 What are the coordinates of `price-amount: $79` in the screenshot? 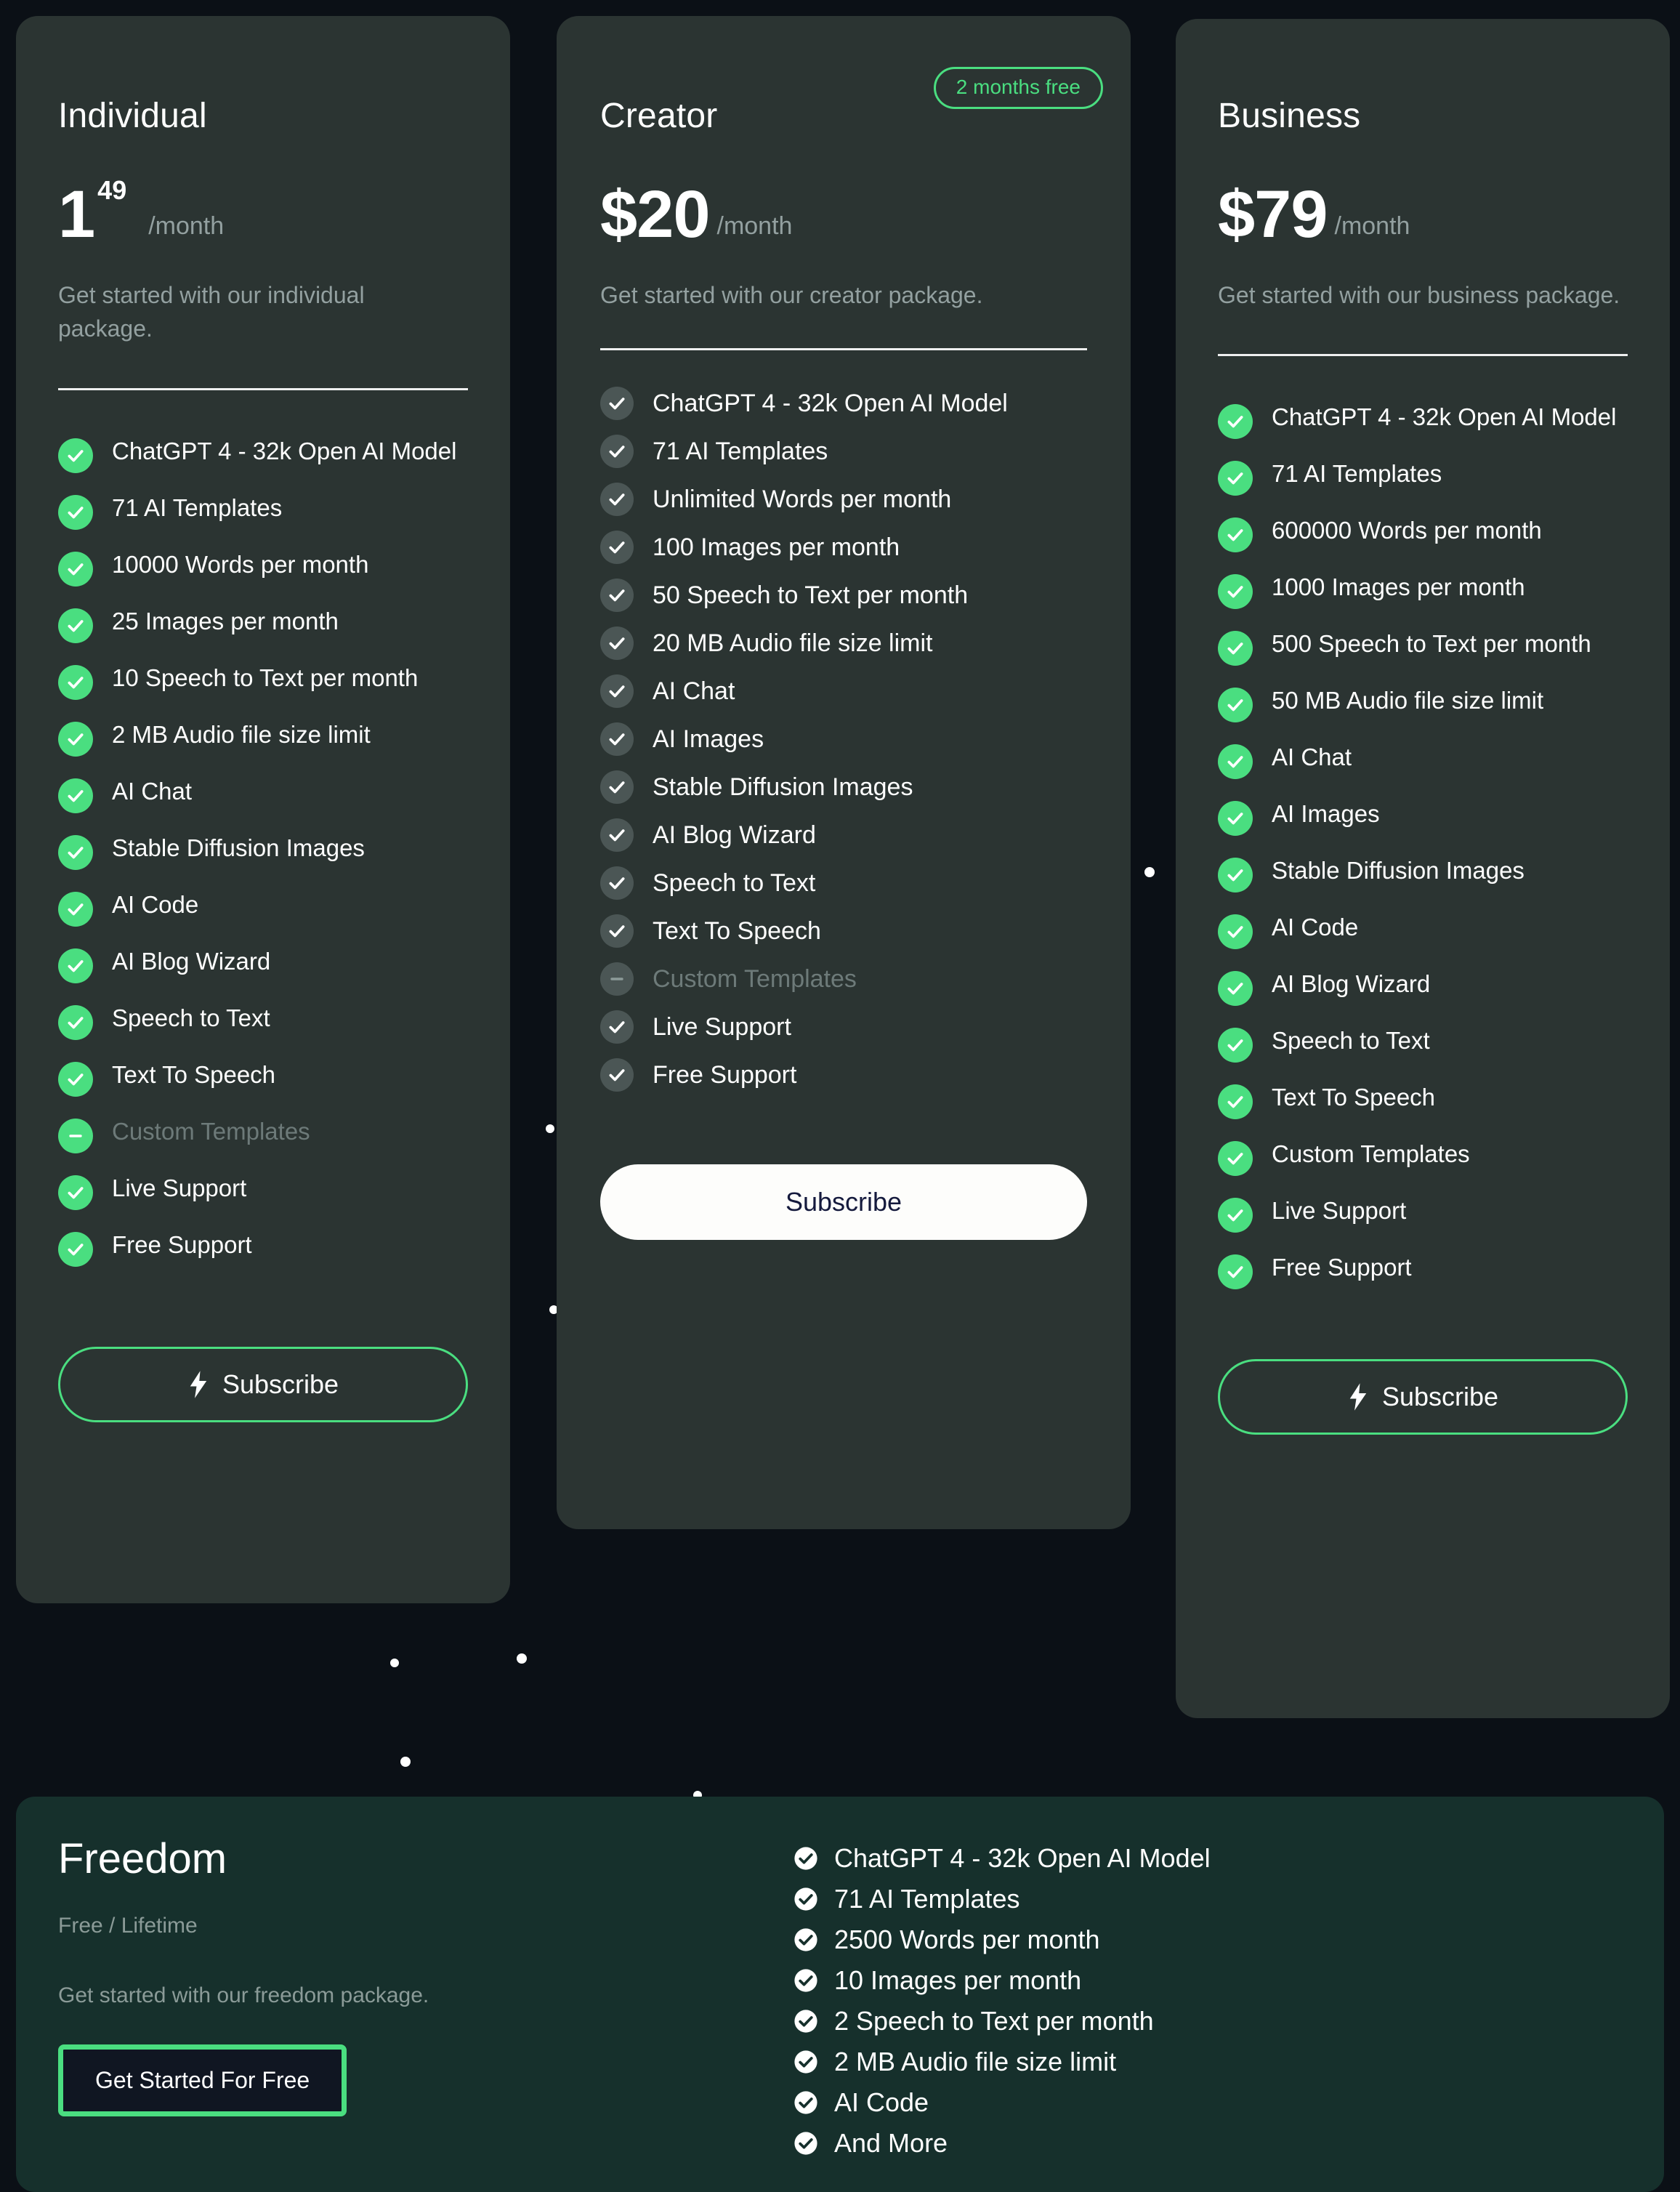 It's located at (1273, 214).